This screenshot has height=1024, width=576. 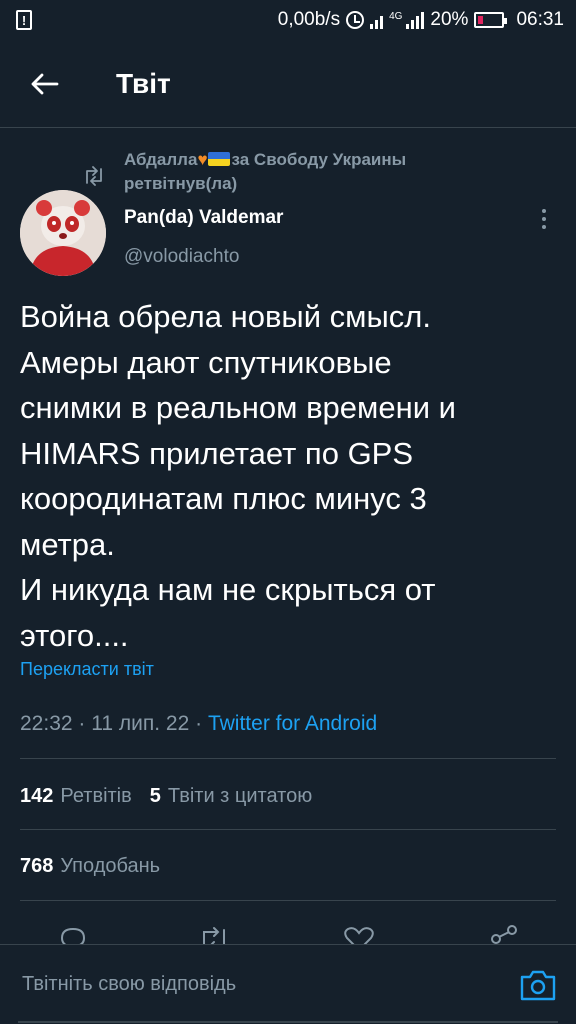 I want to click on likes-stat: 768 Уподобань, so click(x=90, y=866).